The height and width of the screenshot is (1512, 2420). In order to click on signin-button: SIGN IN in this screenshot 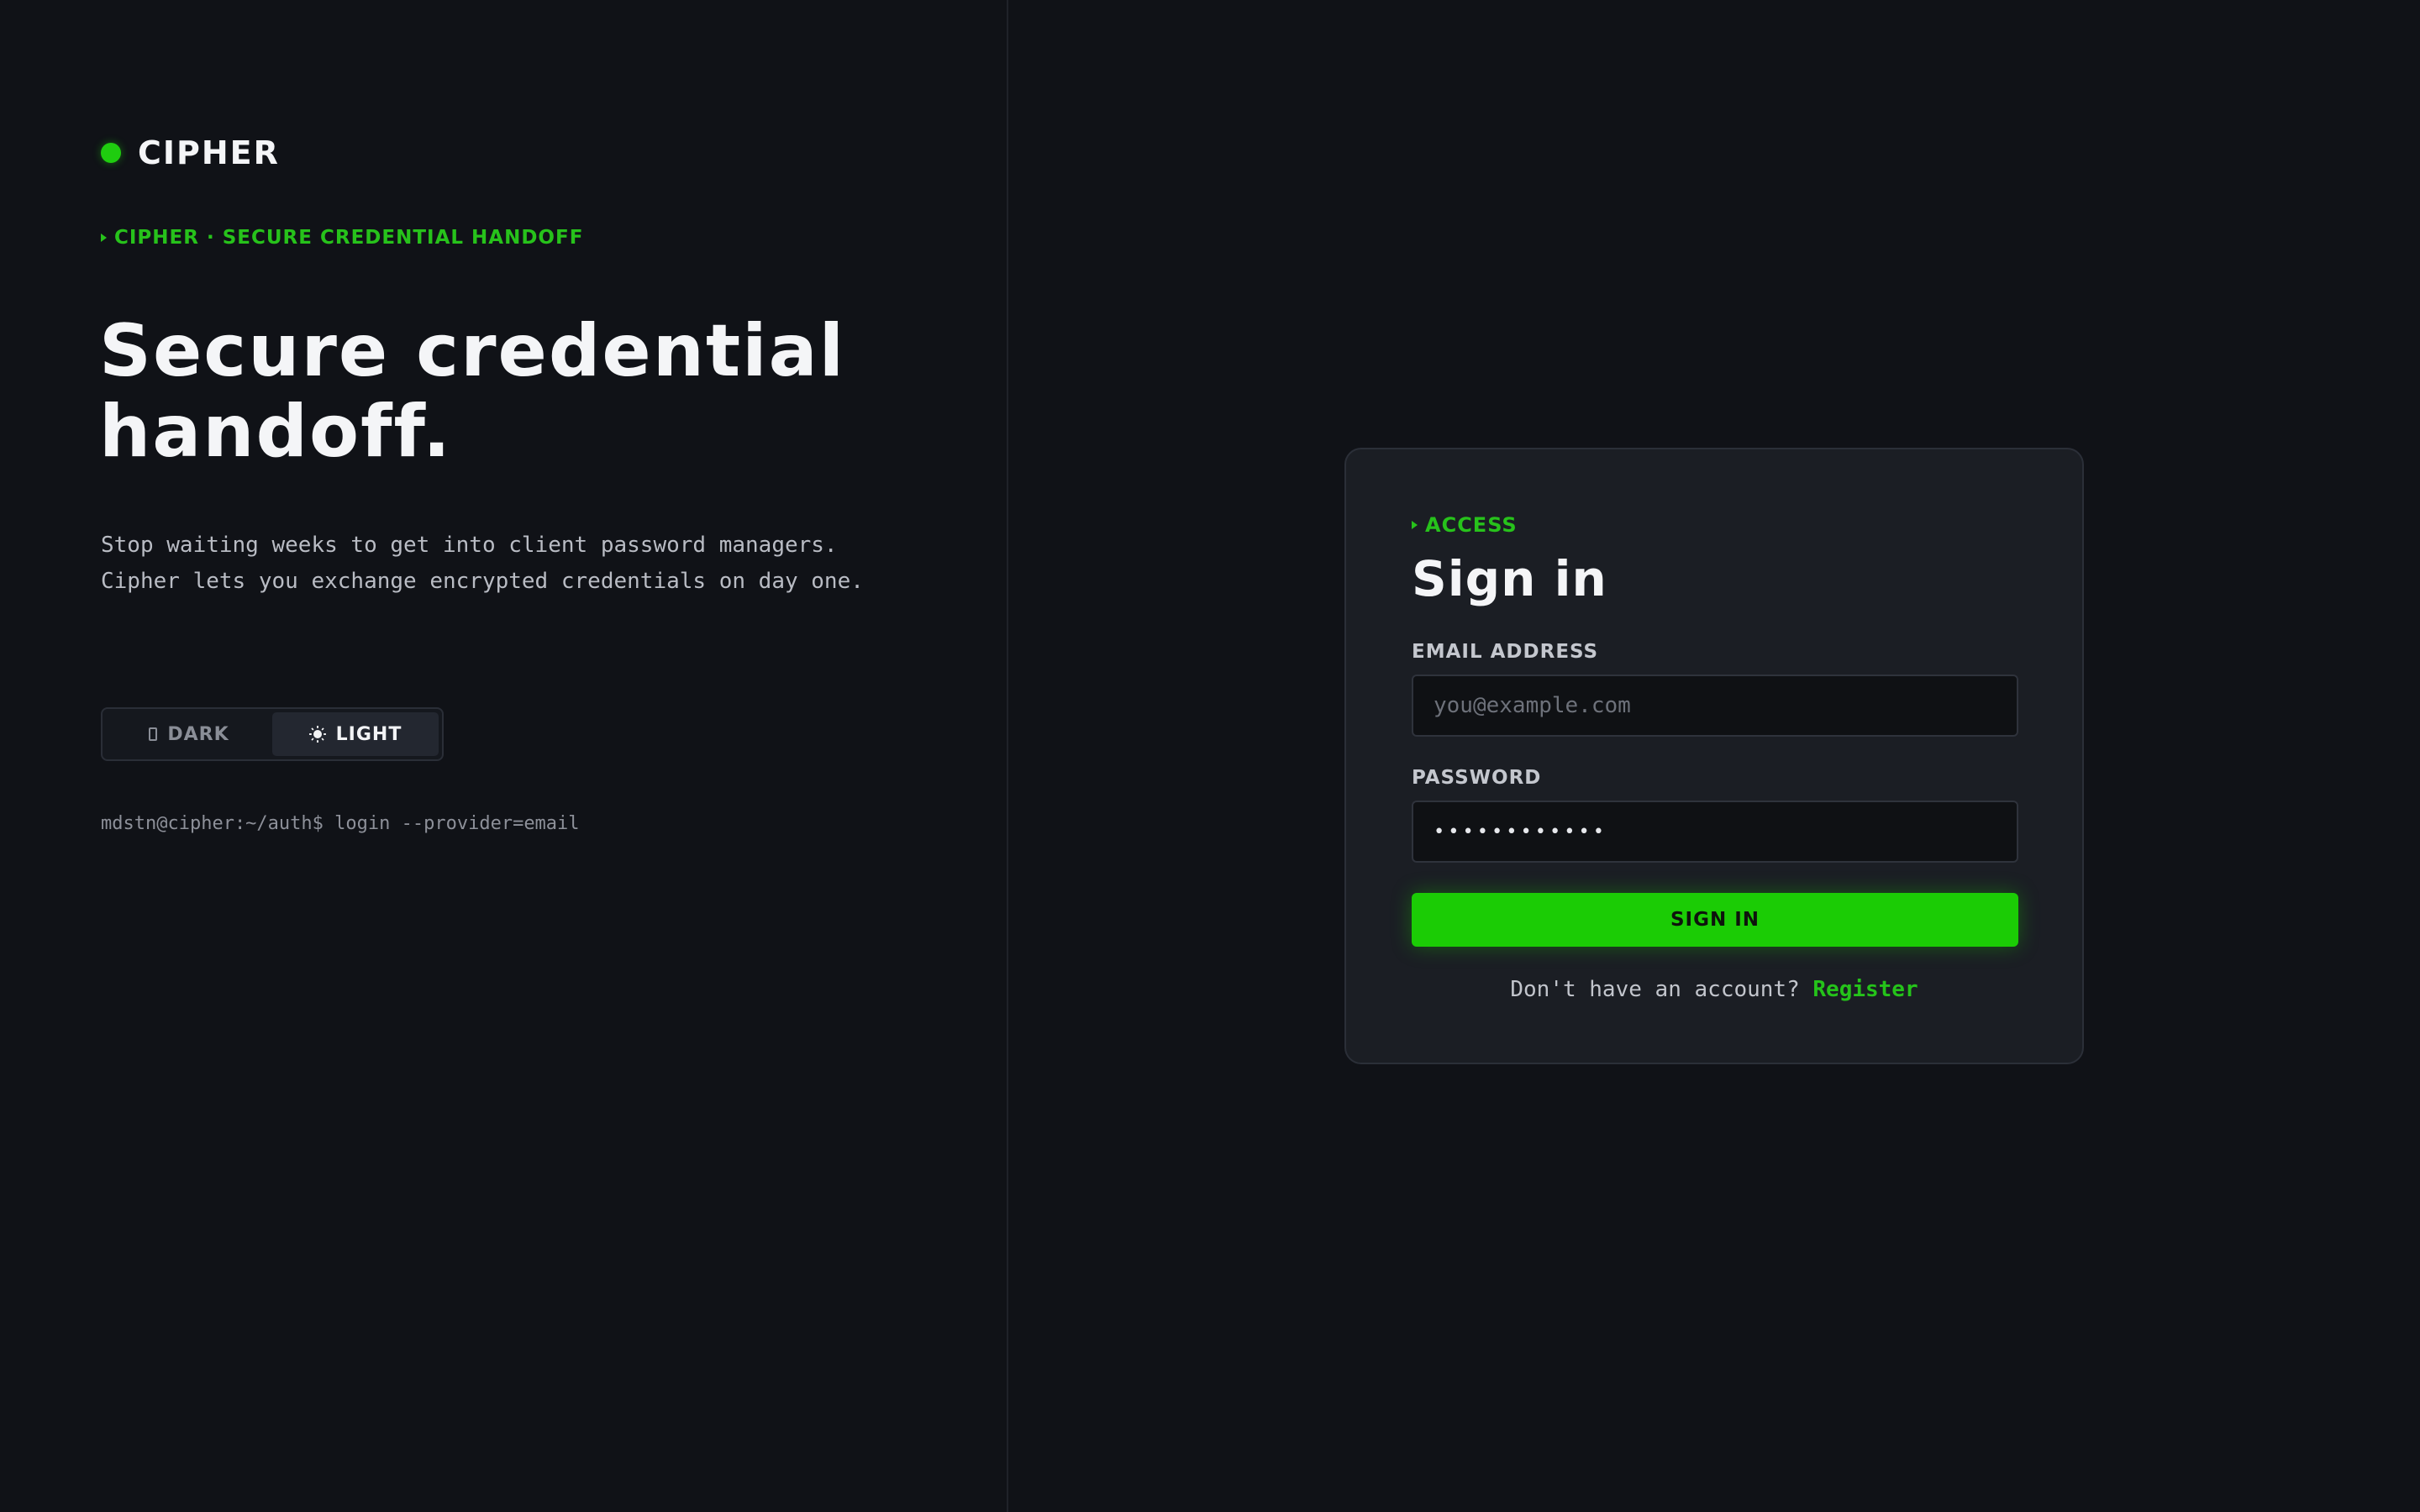, I will do `click(1715, 920)`.